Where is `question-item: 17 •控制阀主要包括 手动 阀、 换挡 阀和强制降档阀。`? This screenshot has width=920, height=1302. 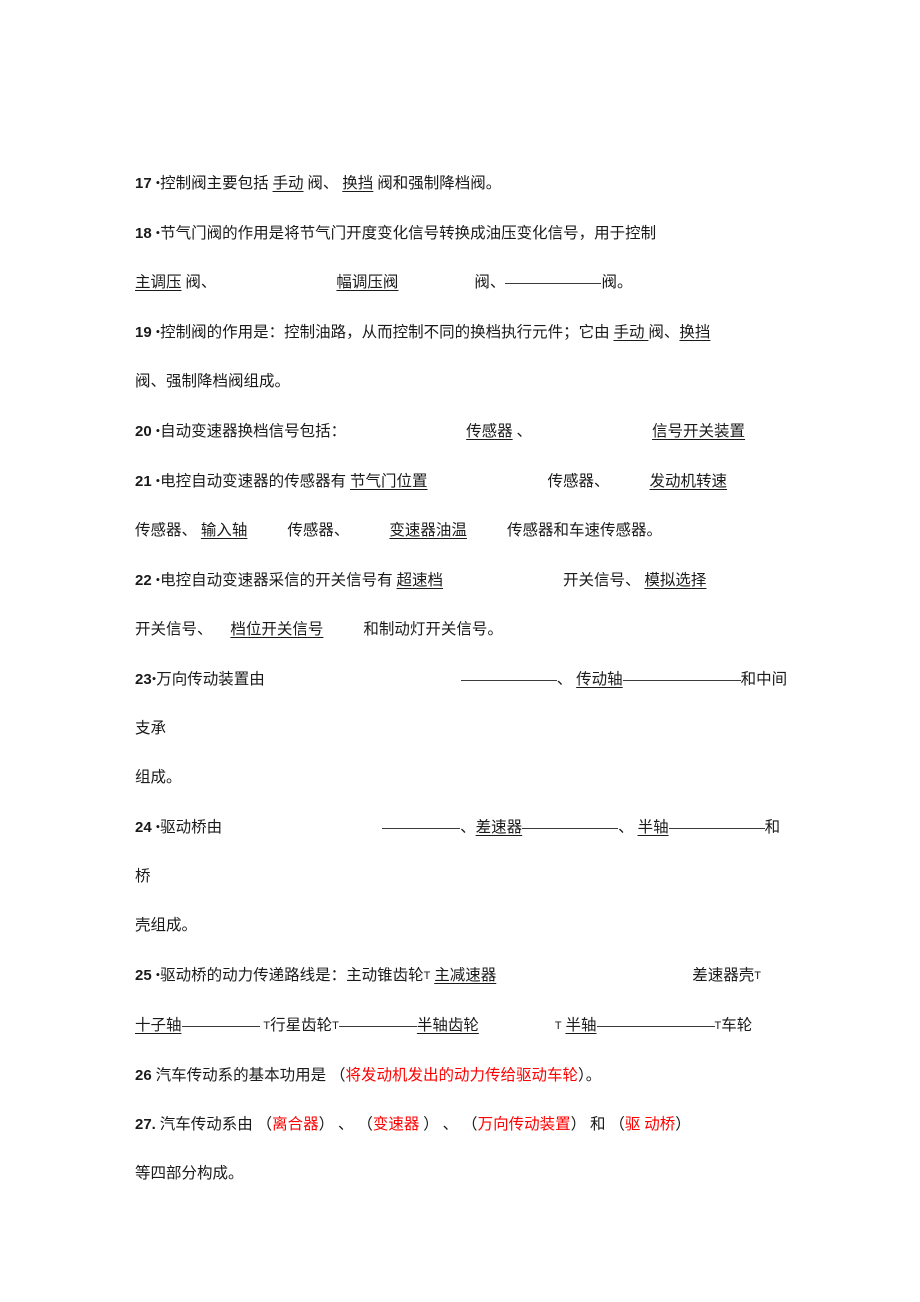
question-item: 17 •控制阀主要包括 手动 阀、 换挡 阀和强制降档阀。 is located at coordinates (465, 183).